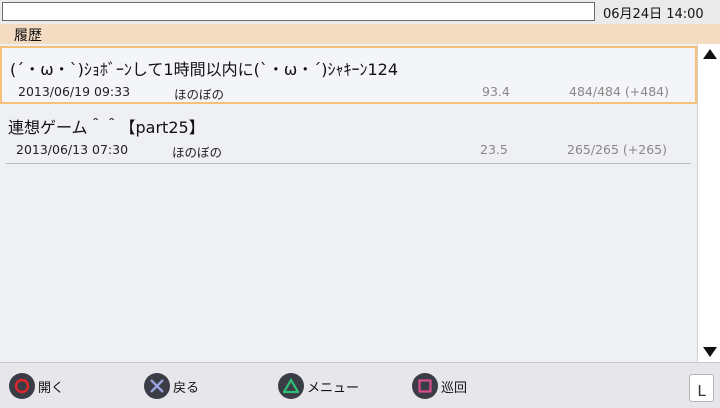 Image resolution: width=720 pixels, height=408 pixels. What do you see at coordinates (439, 386) in the screenshot?
I see `patrol-button: 巡回` at bounding box center [439, 386].